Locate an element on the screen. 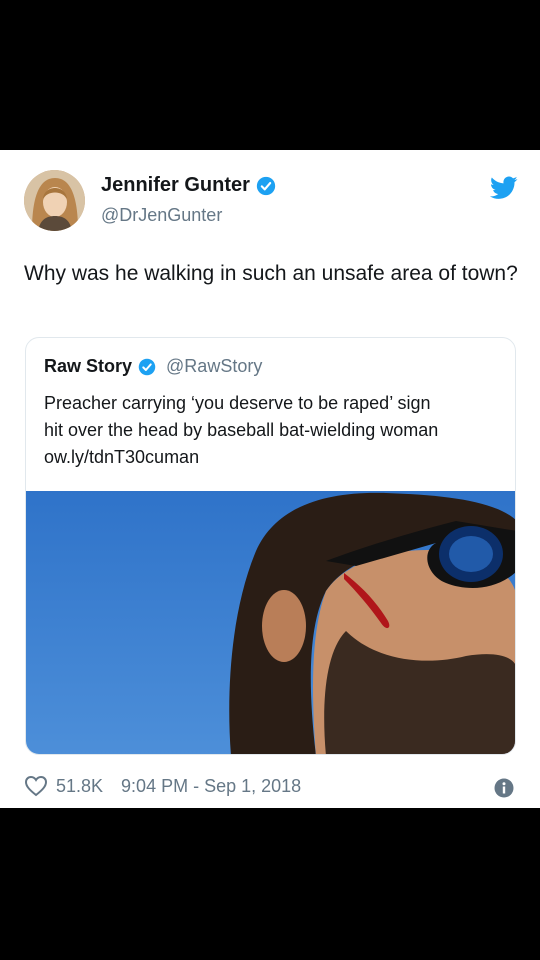 The width and height of the screenshot is (540, 960). like-count: 51.8K is located at coordinates (79, 786).